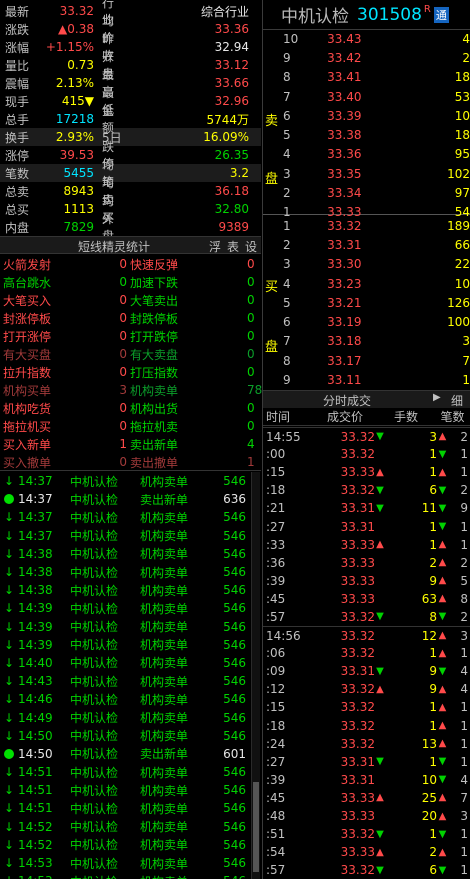 Image resolution: width=470 pixels, height=879 pixels. What do you see at coordinates (58, 426) in the screenshot?
I see `sprite-label: 拖拉机买` at bounding box center [58, 426].